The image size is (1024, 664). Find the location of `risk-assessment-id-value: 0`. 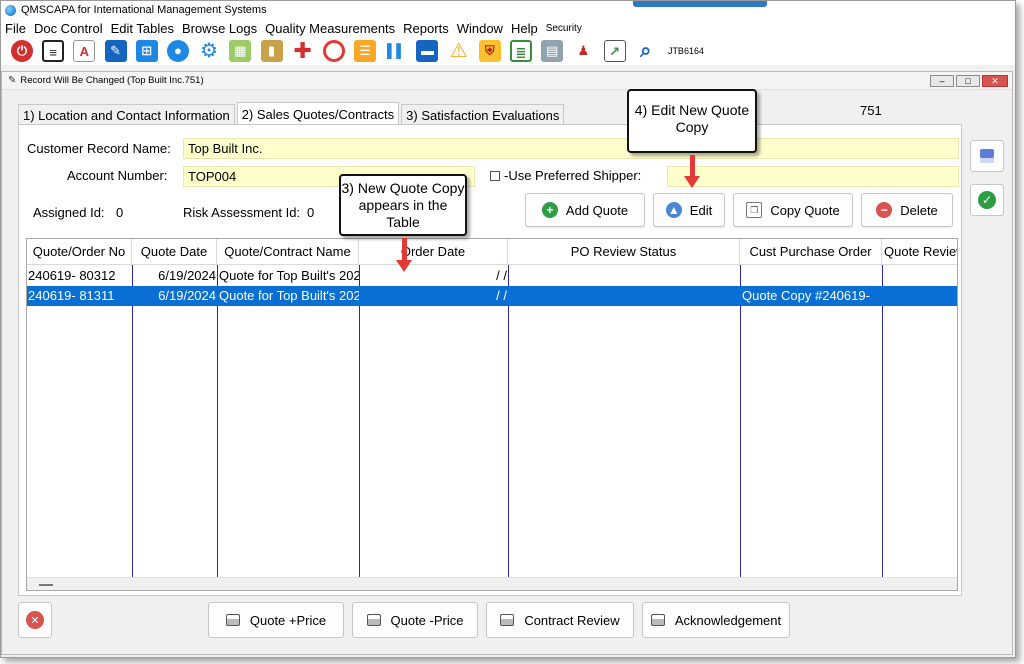

risk-assessment-id-value: 0 is located at coordinates (311, 212).